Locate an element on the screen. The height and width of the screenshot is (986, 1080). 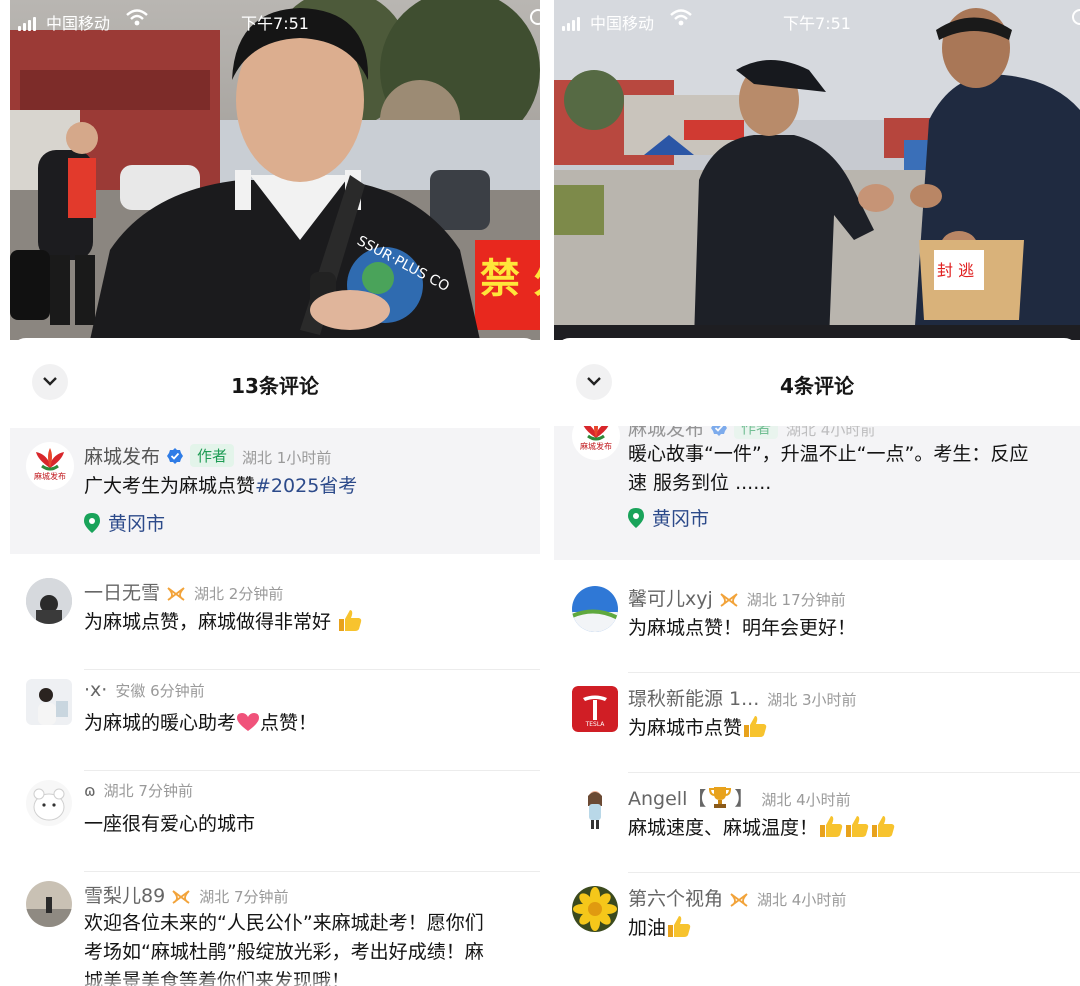
commenter-name: 一日无雪 is located at coordinates (122, 593).